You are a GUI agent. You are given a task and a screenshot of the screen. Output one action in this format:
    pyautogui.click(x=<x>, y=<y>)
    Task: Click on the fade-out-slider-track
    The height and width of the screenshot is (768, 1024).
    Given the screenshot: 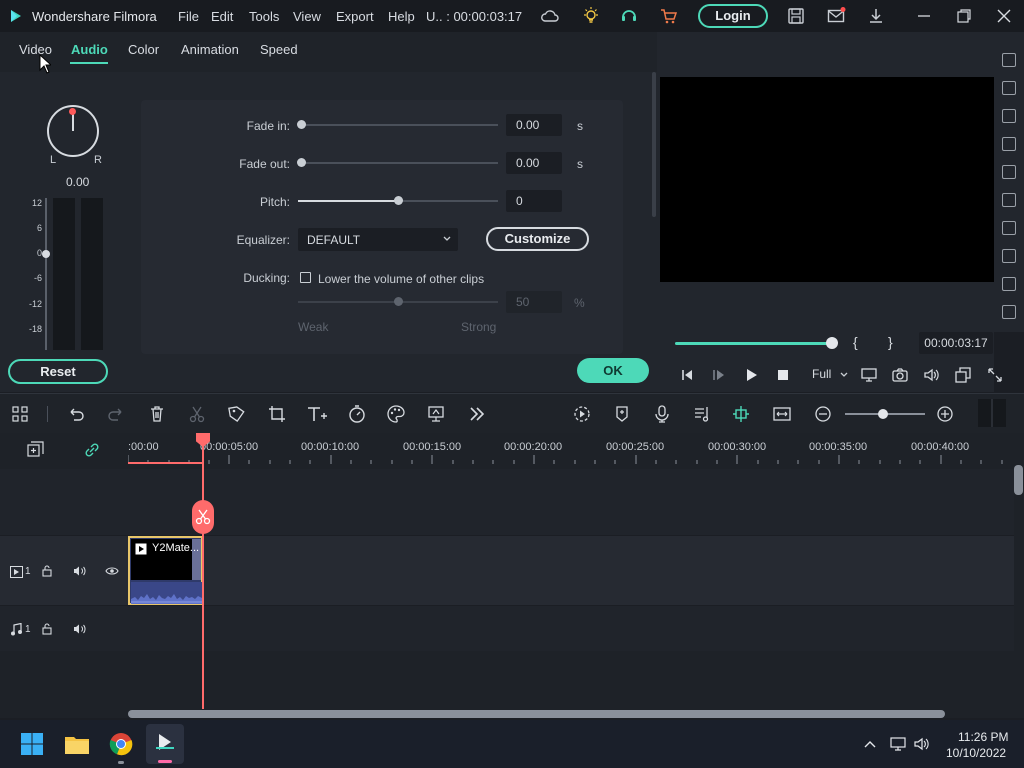 What is the action you would take?
    pyautogui.click(x=399, y=163)
    